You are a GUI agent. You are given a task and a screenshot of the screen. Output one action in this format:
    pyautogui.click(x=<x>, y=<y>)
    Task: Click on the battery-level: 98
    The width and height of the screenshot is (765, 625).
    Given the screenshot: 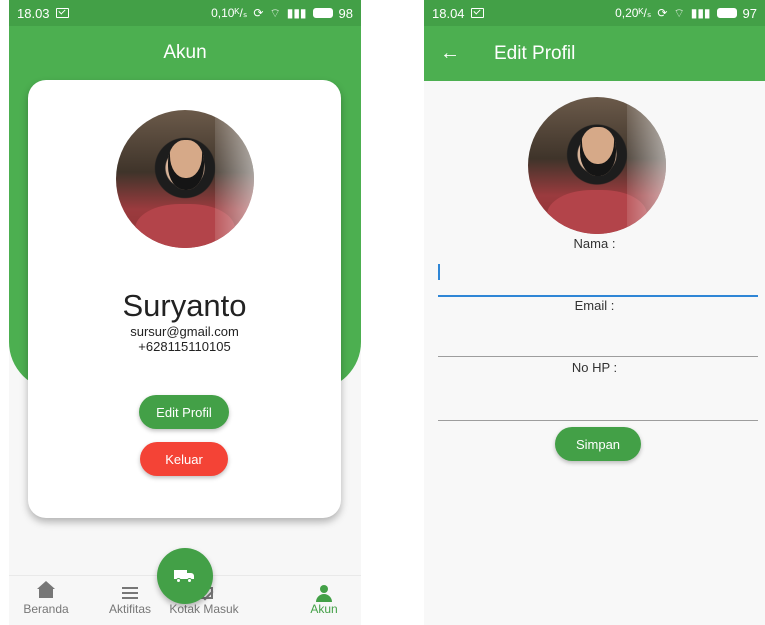 What is the action you would take?
    pyautogui.click(x=345, y=13)
    